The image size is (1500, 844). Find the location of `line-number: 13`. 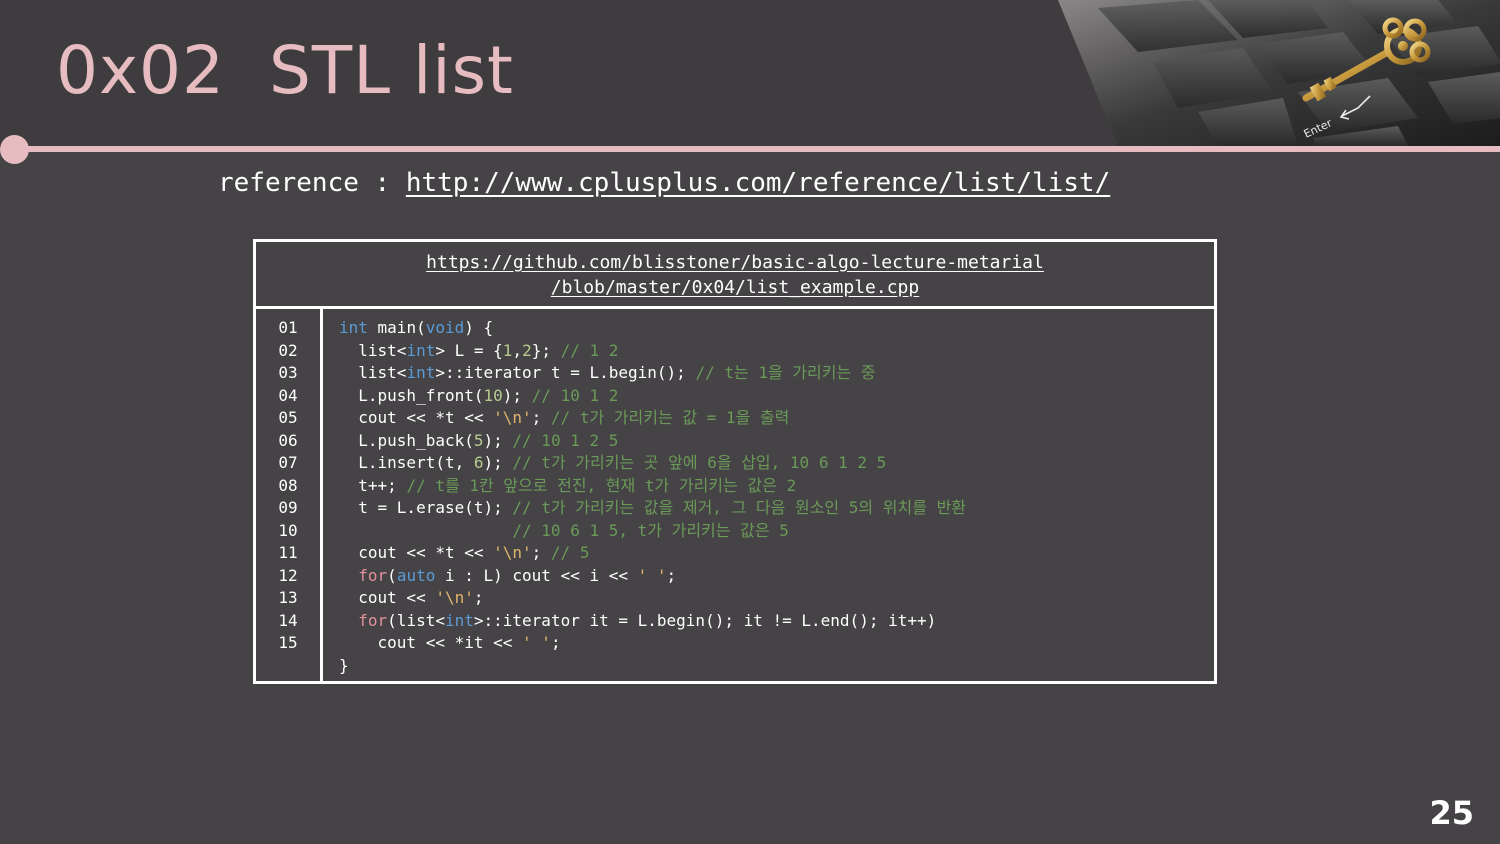

line-number: 13 is located at coordinates (288, 597).